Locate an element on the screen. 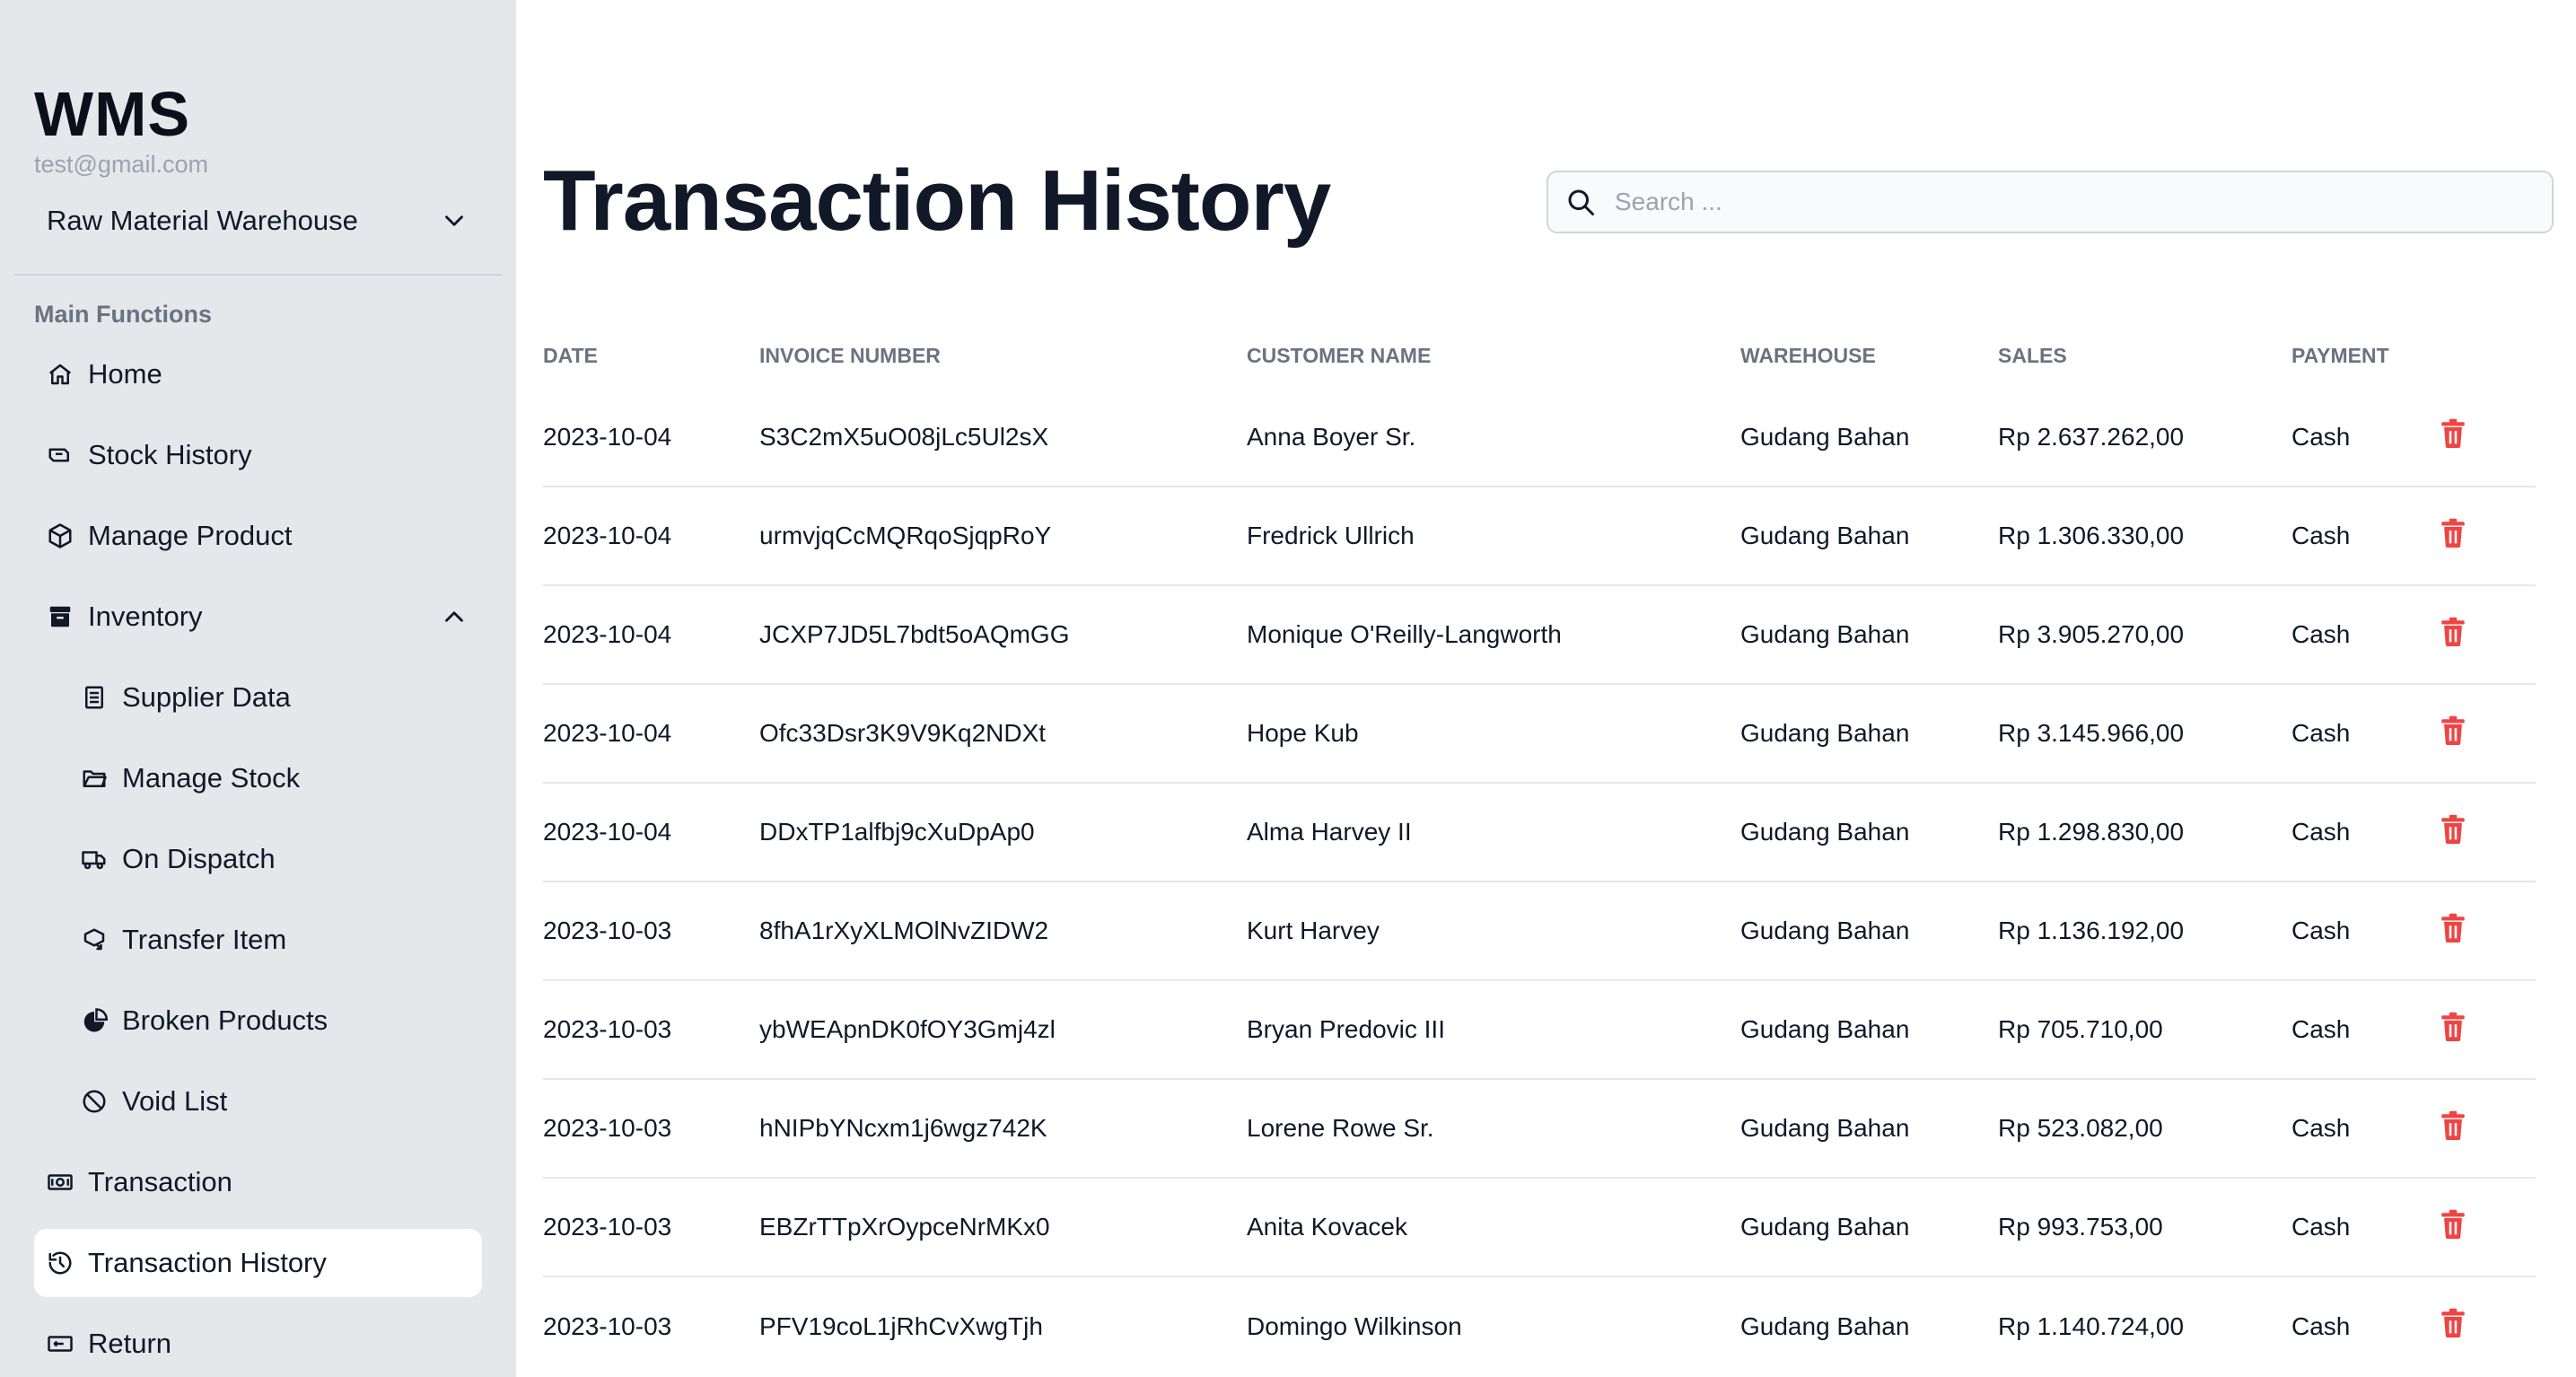 This screenshot has width=2576, height=1377. search-box is located at coordinates (2050, 202).